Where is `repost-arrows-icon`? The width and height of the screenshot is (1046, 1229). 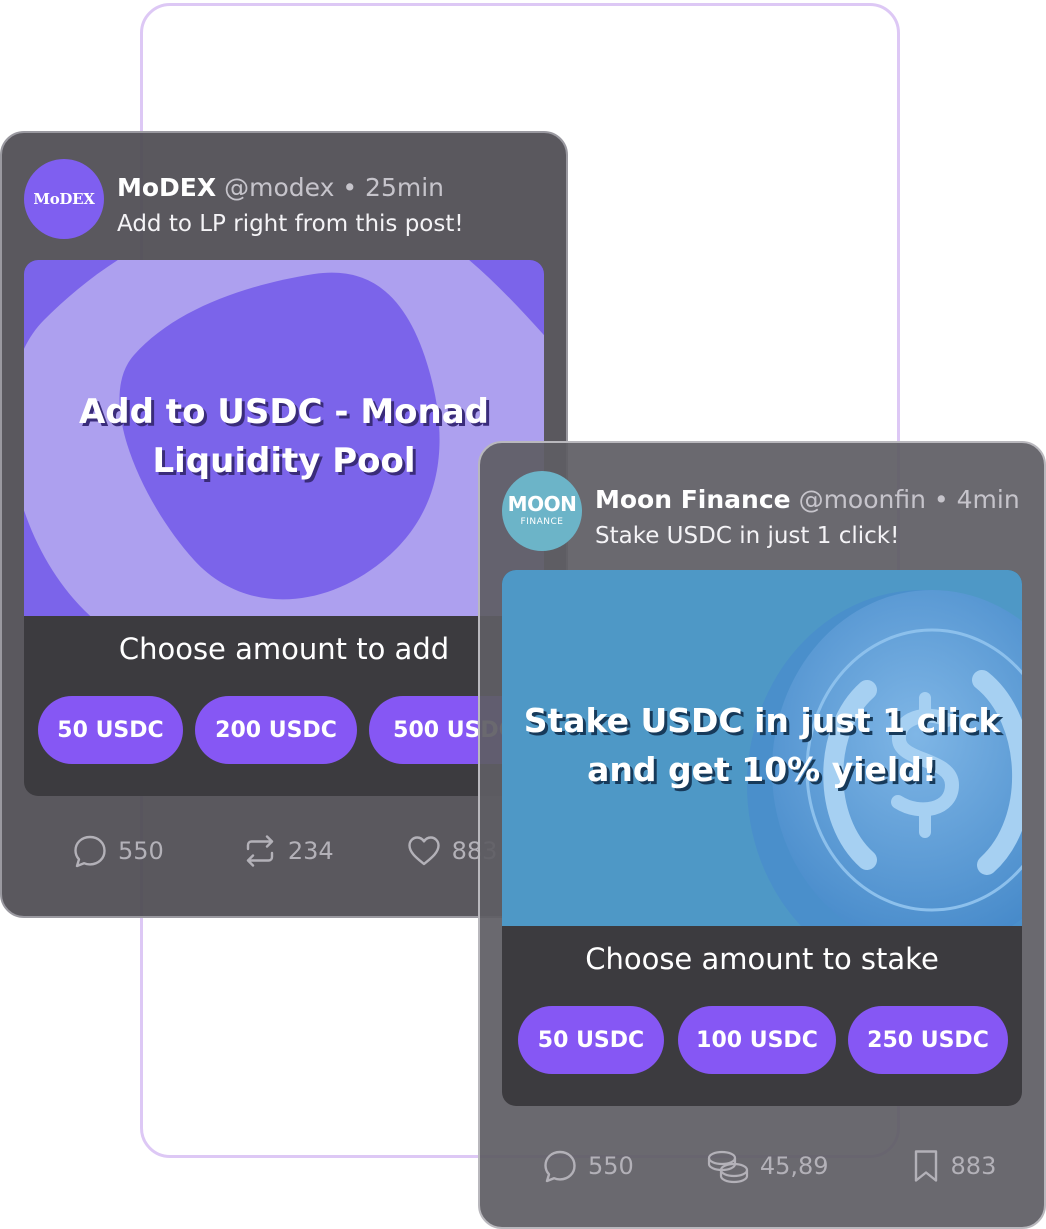
repost-arrows-icon is located at coordinates (260, 851).